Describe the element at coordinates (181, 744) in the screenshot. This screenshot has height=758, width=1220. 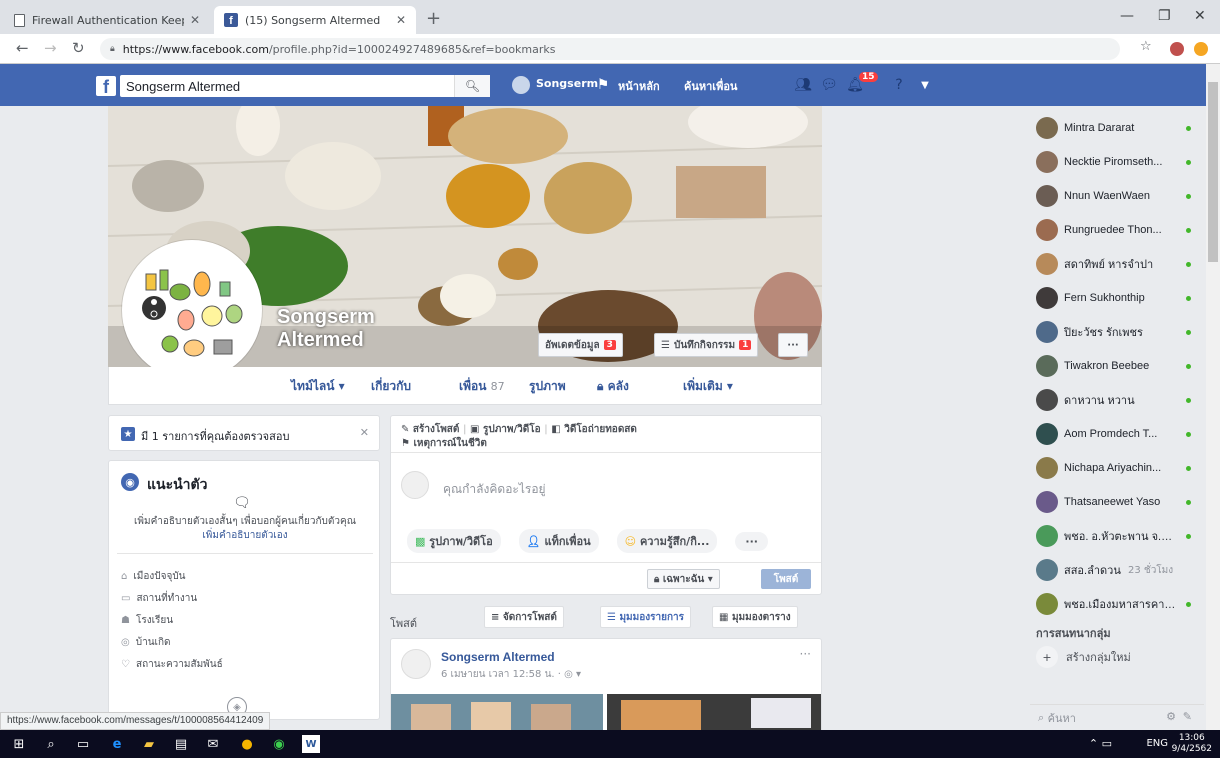
I see `store-icon: ▤` at that location.